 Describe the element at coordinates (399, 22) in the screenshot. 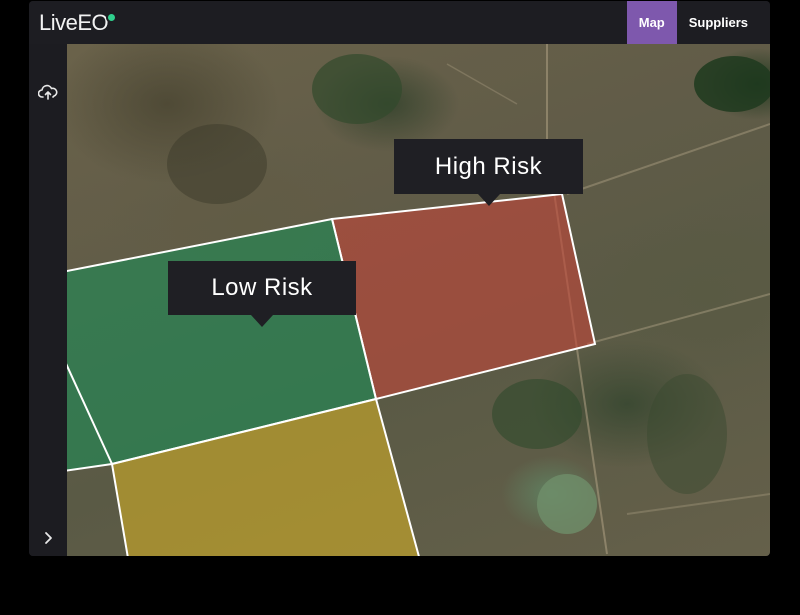

I see `top-bar: LiveEO Map Suppliers` at that location.